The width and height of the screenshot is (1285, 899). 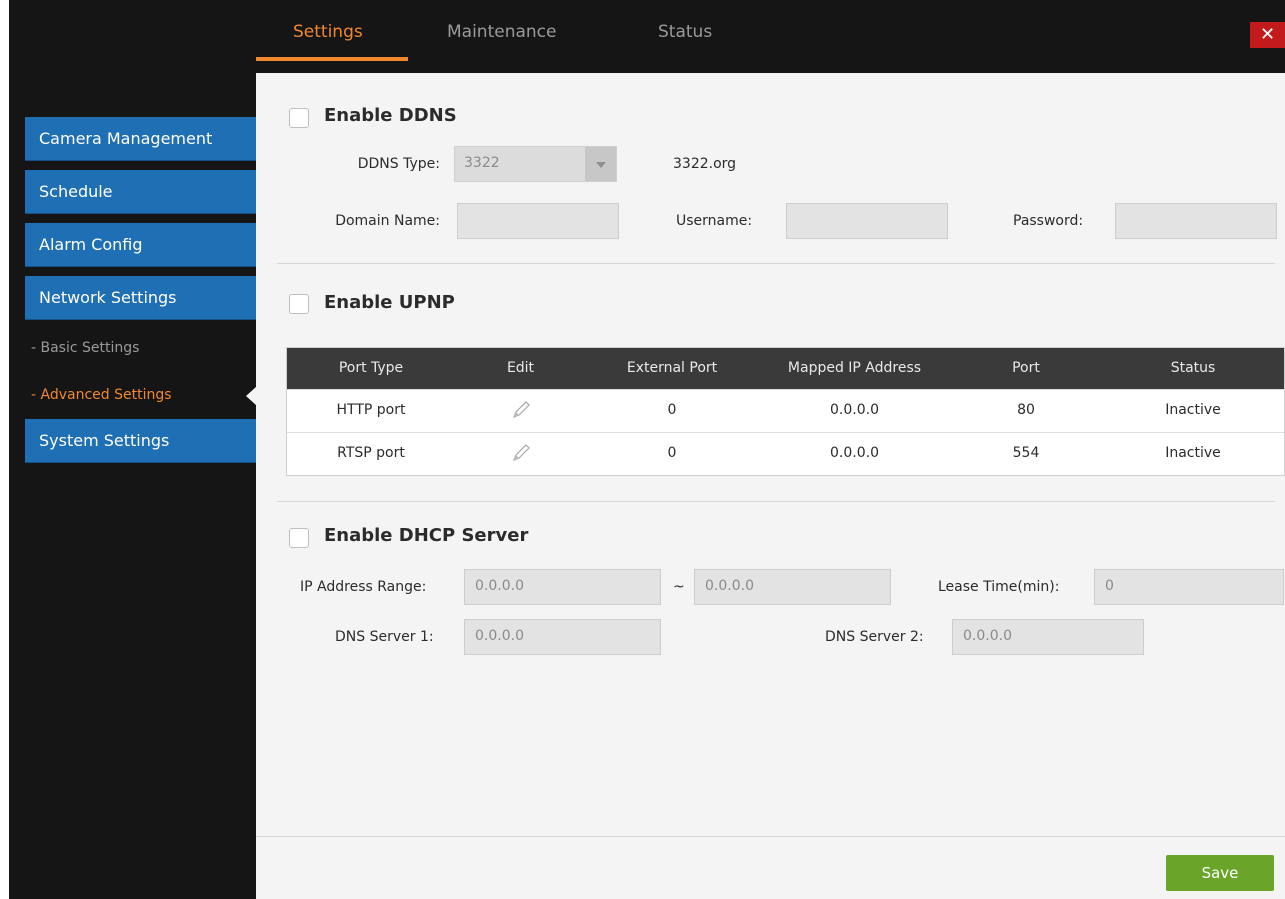 What do you see at coordinates (371, 368) in the screenshot?
I see `column-header-port-type: Port Type` at bounding box center [371, 368].